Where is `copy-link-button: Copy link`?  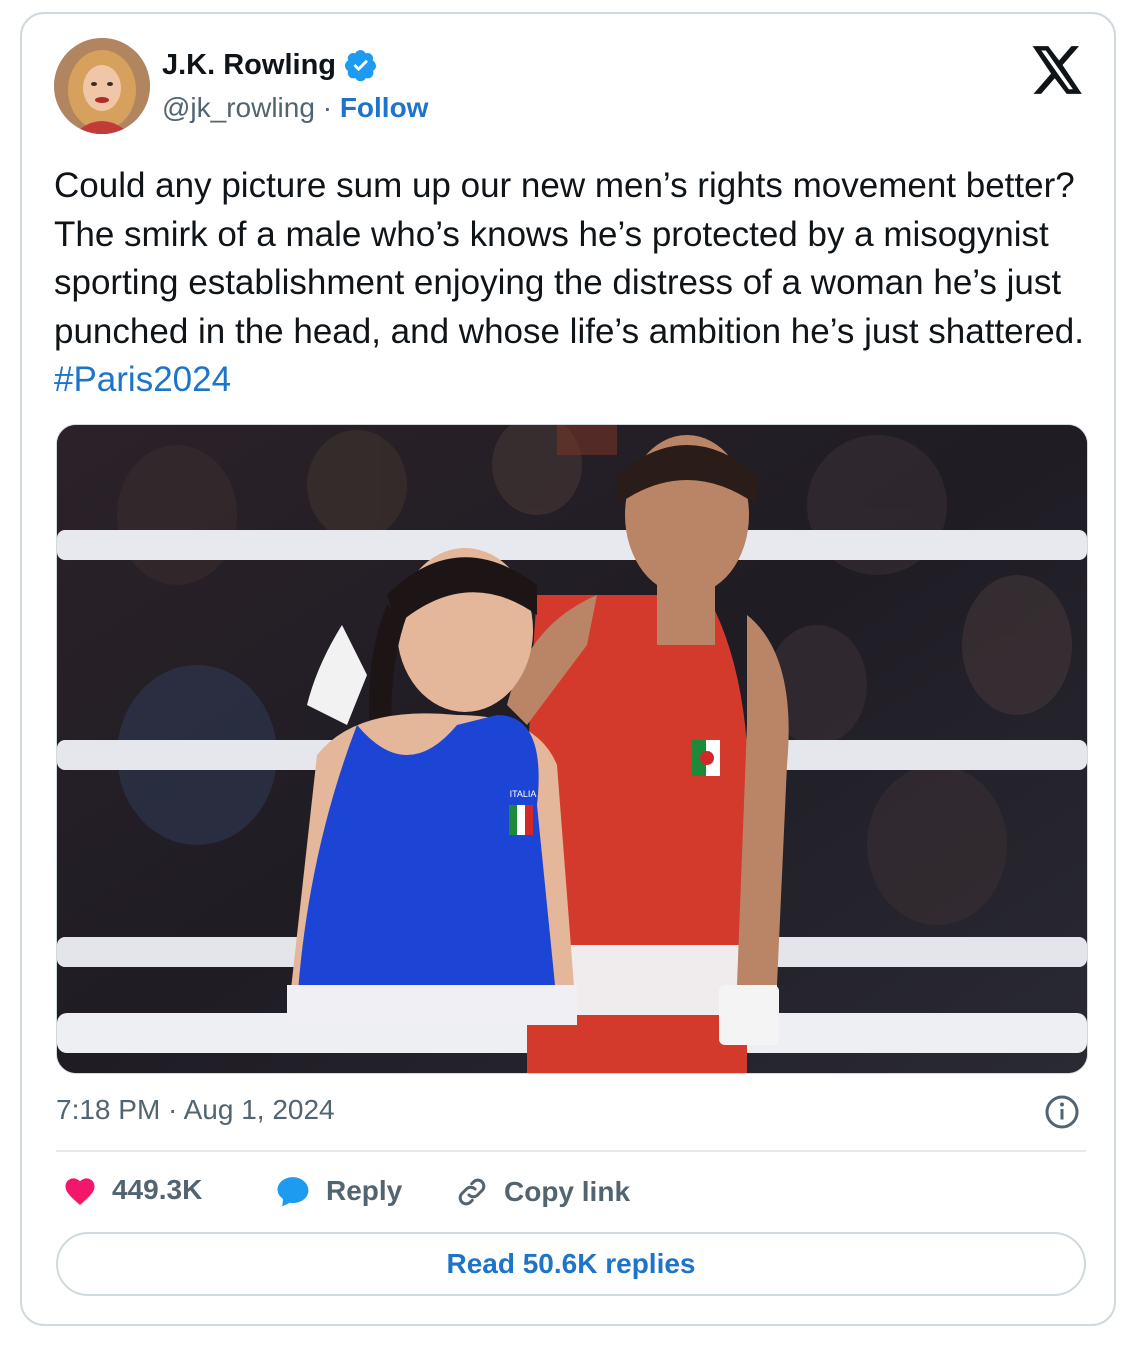 copy-link-button: Copy link is located at coordinates (542, 1192).